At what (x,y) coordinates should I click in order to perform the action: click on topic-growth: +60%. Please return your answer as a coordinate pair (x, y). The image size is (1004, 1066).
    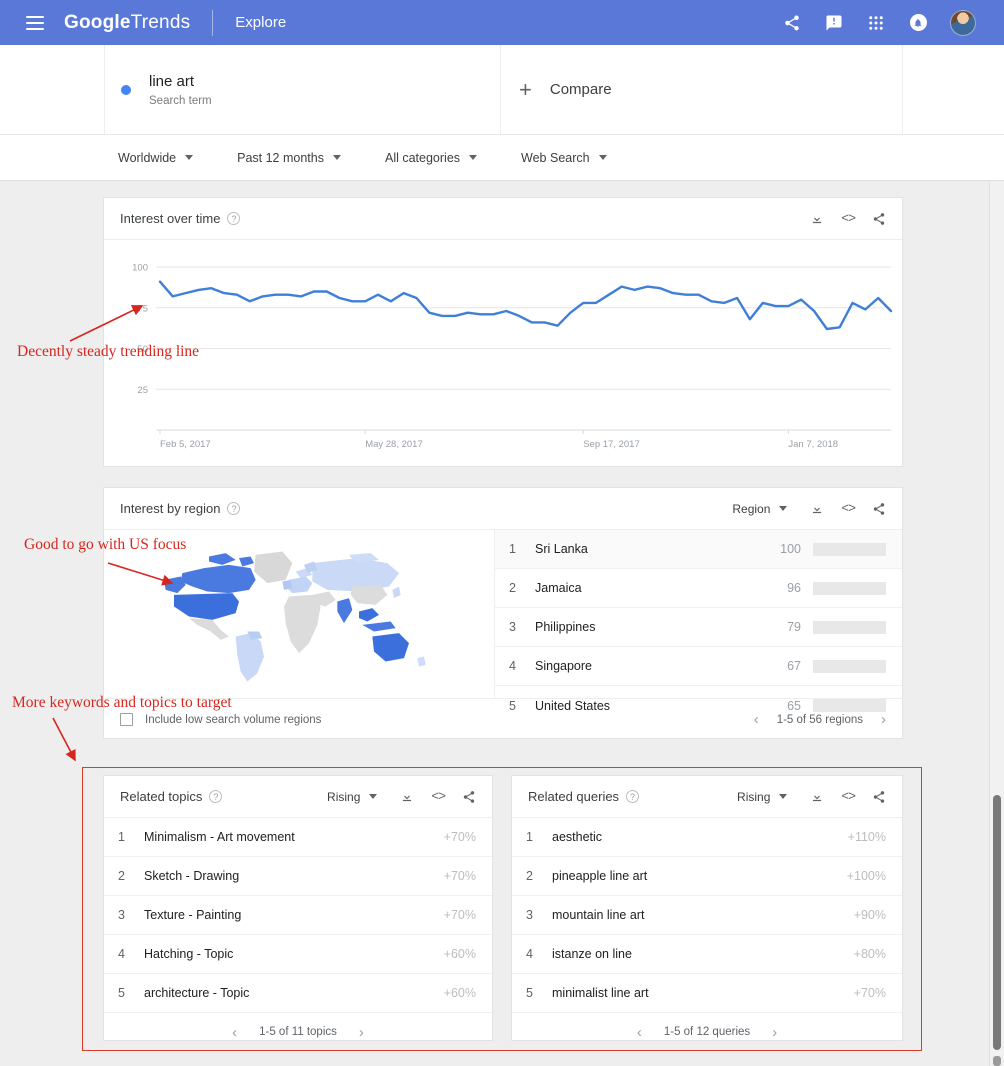
    Looking at the image, I should click on (459, 993).